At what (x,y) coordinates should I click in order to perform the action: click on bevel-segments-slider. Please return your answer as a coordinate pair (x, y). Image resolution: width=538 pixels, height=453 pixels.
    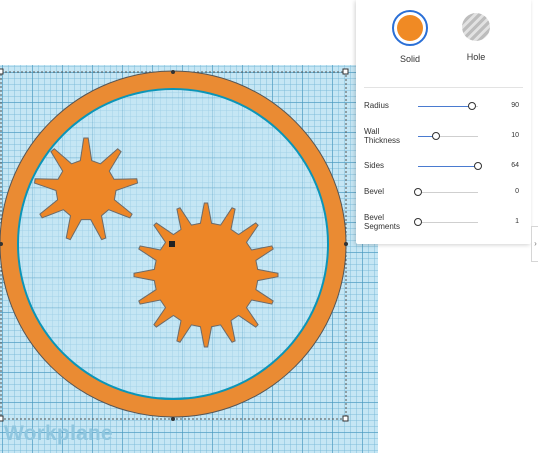
    Looking at the image, I should click on (446, 222).